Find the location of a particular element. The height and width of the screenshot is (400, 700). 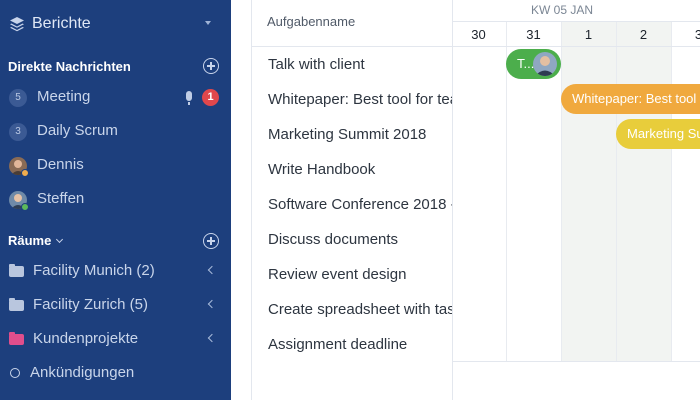

task-row: Marketing Summit 2018 is located at coordinates (352, 134).